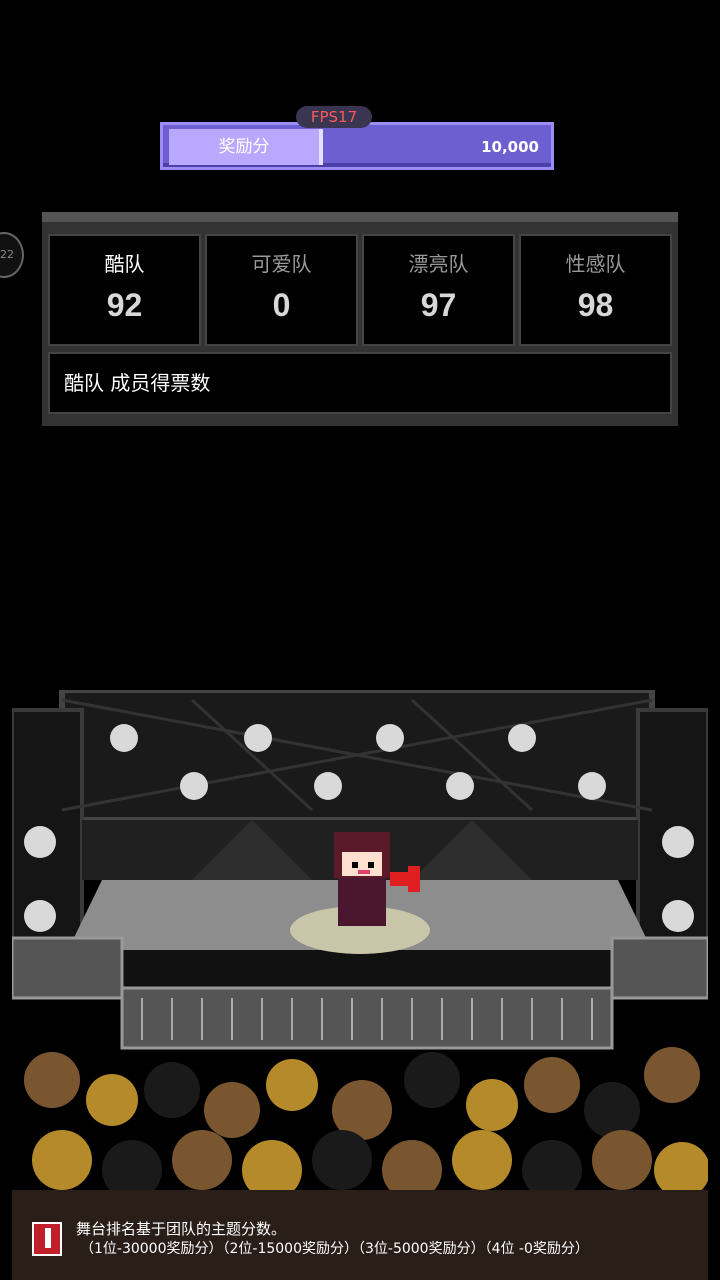  Describe the element at coordinates (595, 305) in the screenshot. I see `team-score: 98` at that location.